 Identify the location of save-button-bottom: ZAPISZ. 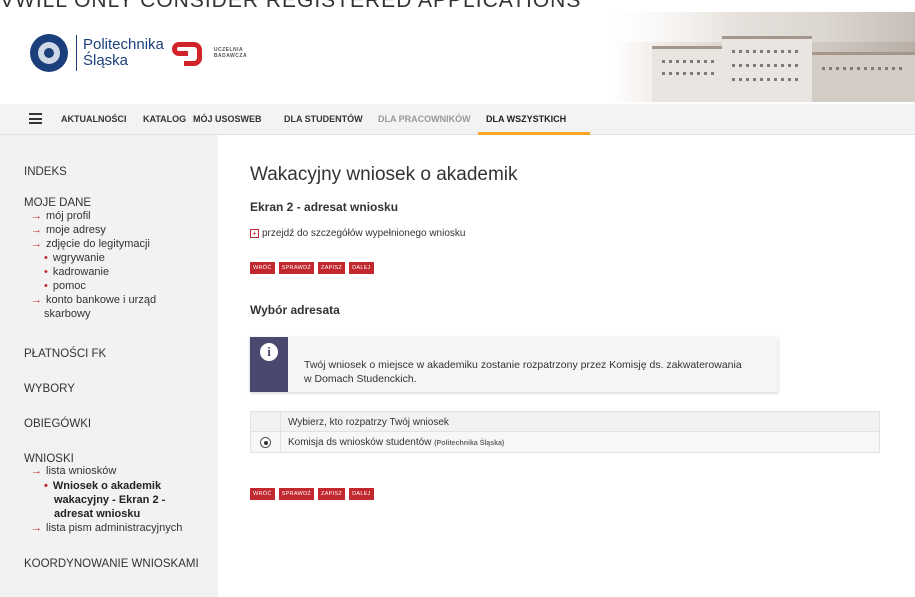
(332, 494).